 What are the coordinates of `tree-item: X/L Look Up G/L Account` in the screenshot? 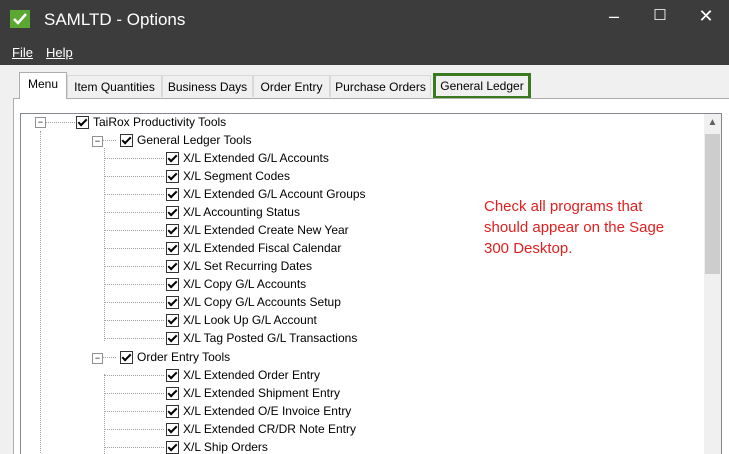 It's located at (241, 320).